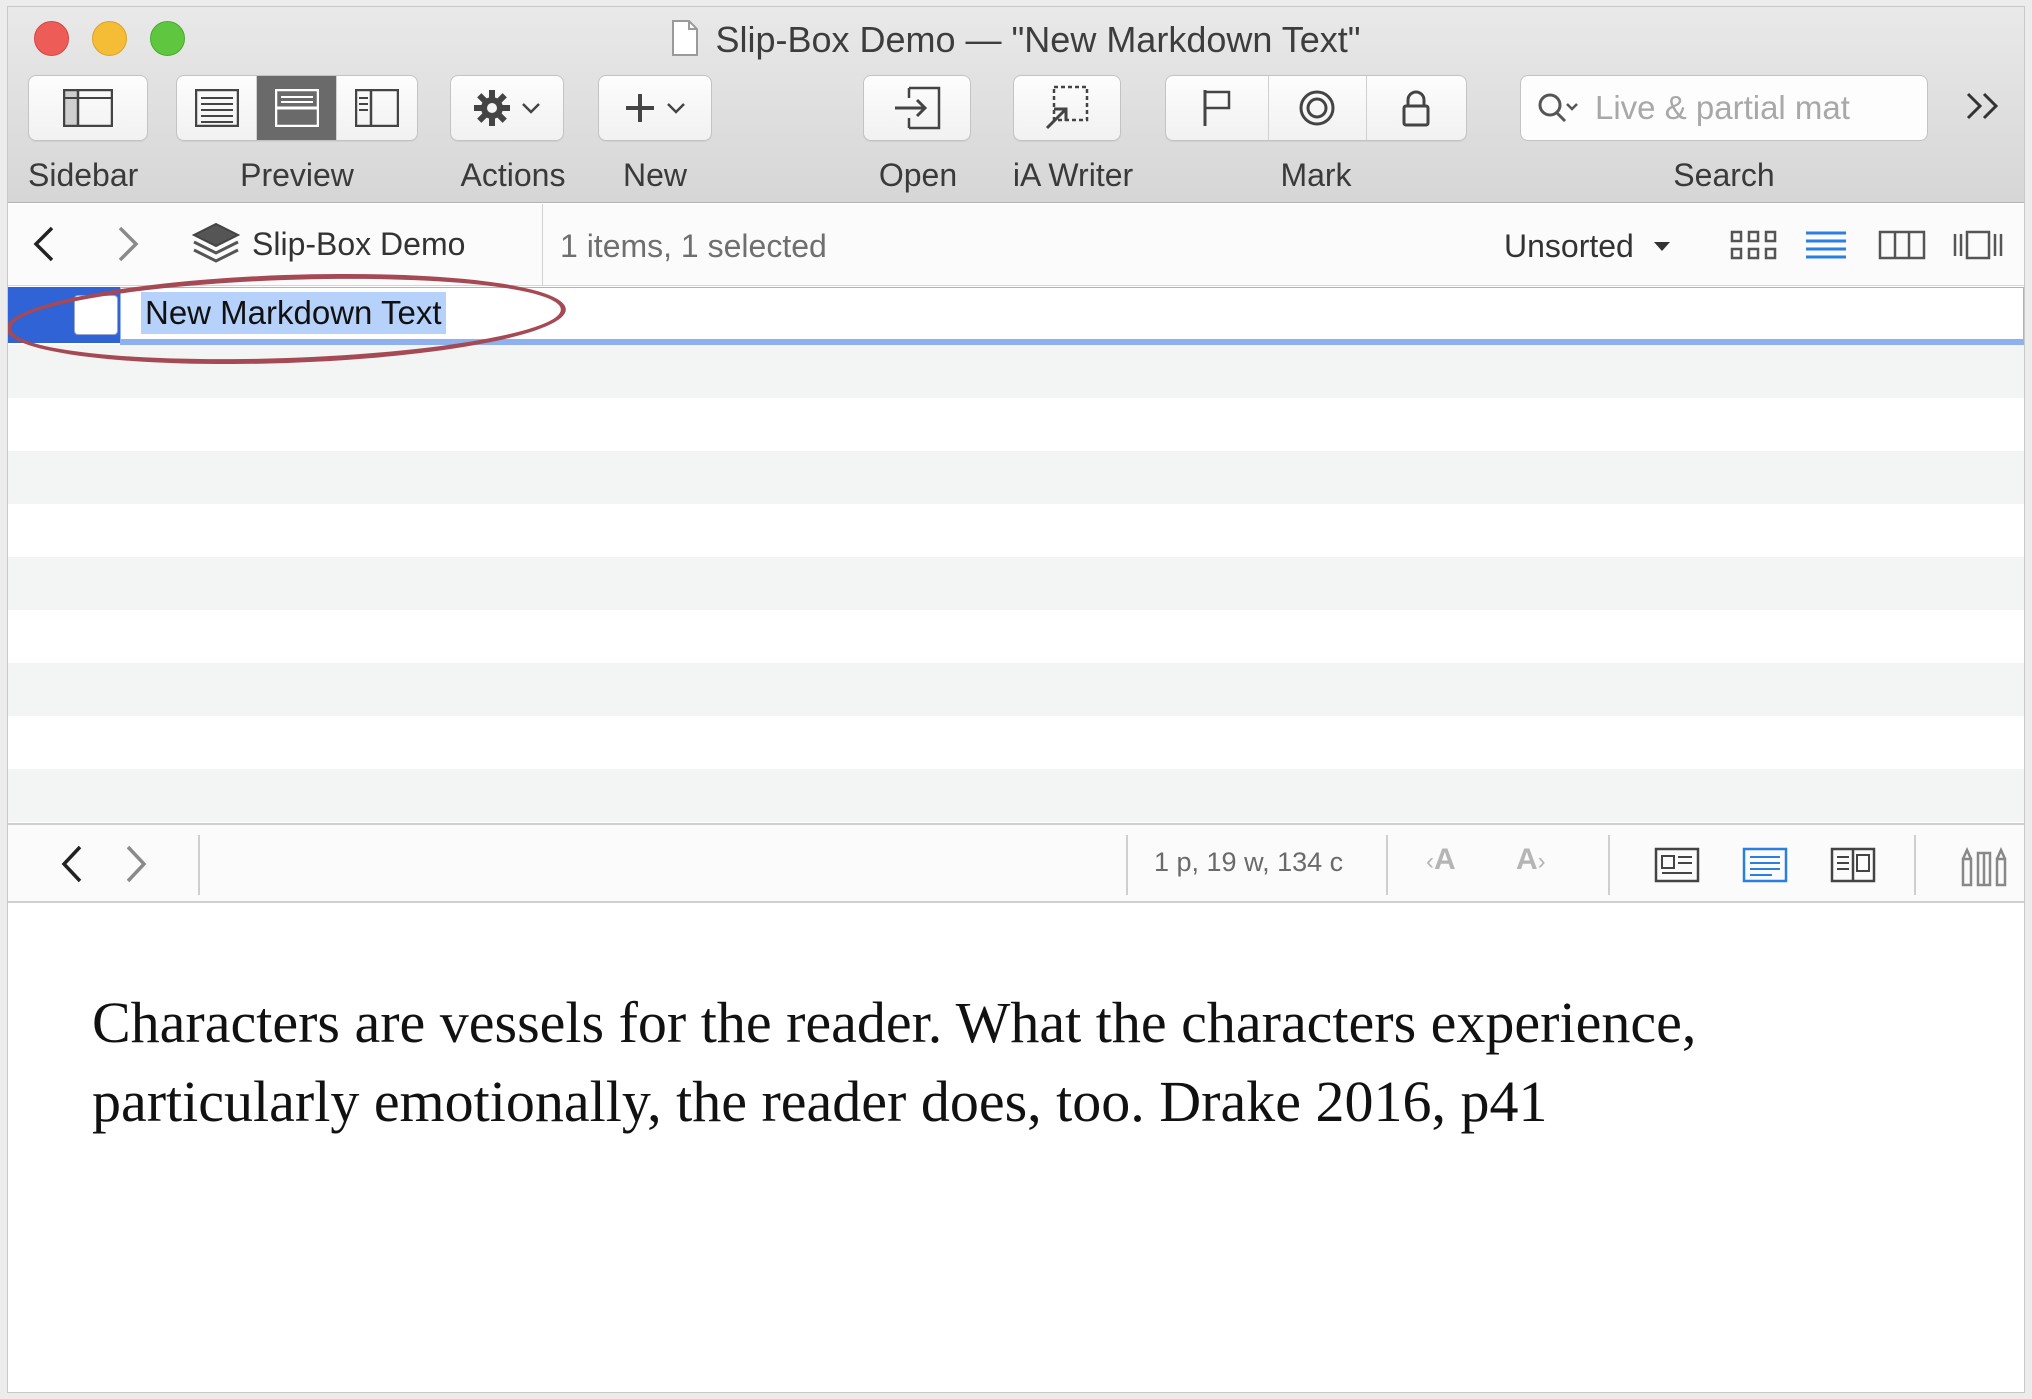 This screenshot has height=1399, width=2032. Describe the element at coordinates (1677, 865) in the screenshot. I see `card-layout-icon` at that location.